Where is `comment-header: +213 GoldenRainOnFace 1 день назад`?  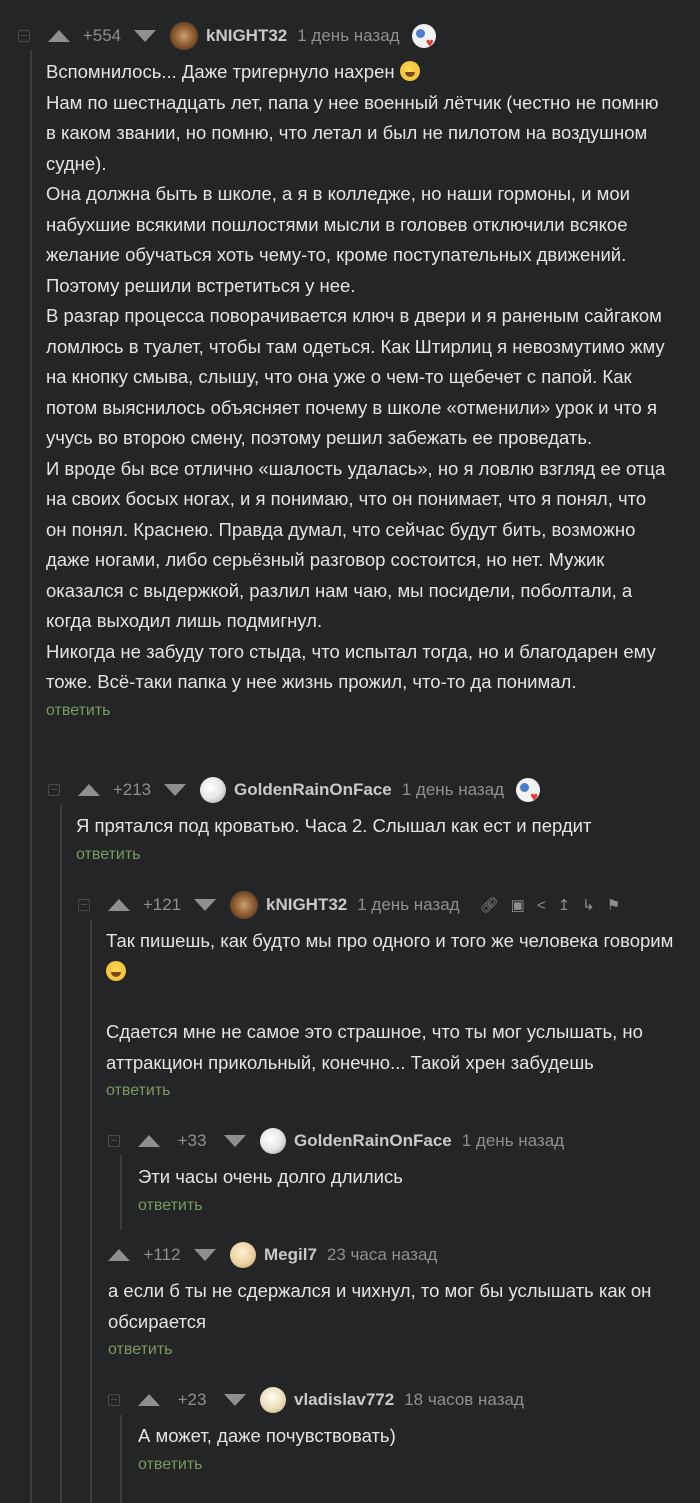 comment-header: +213 GoldenRainOnFace 1 день назад is located at coordinates (368, 790).